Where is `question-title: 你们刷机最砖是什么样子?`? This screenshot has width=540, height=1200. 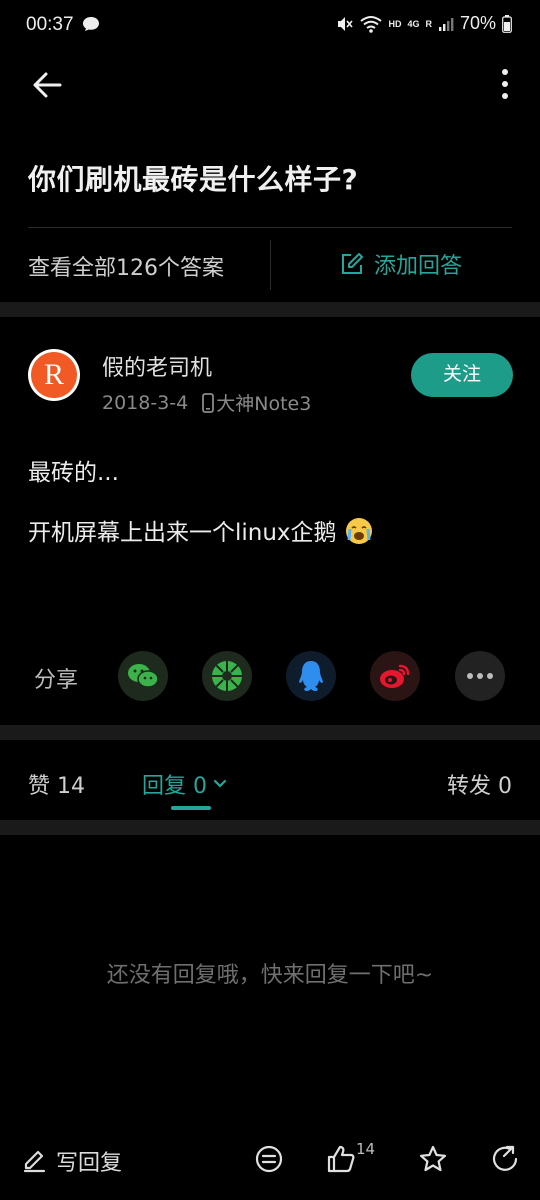 question-title: 你们刷机最砖是什么样子? is located at coordinates (193, 179).